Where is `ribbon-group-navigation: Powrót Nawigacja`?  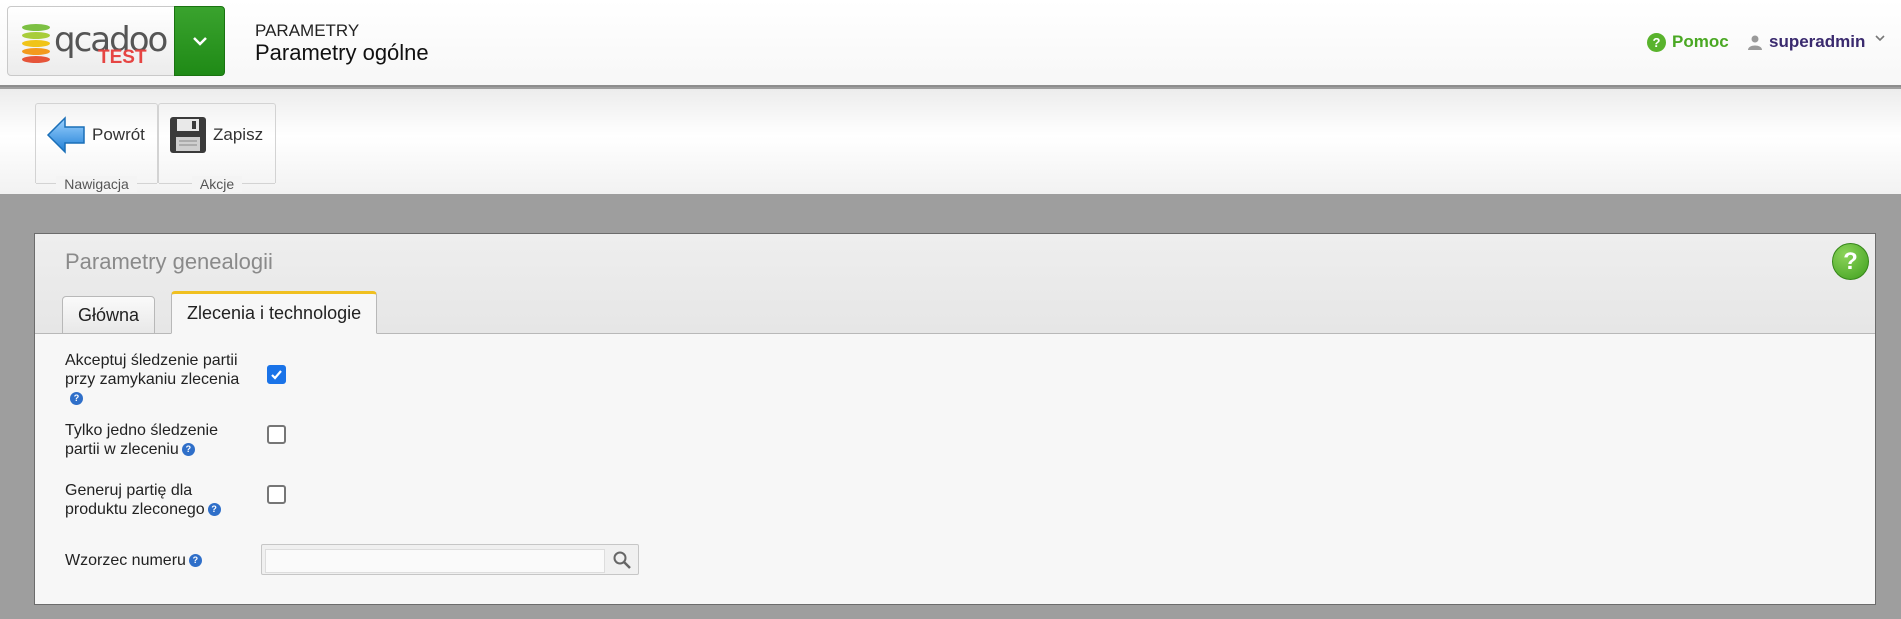
ribbon-group-navigation: Powrót Nawigacja is located at coordinates (96, 147).